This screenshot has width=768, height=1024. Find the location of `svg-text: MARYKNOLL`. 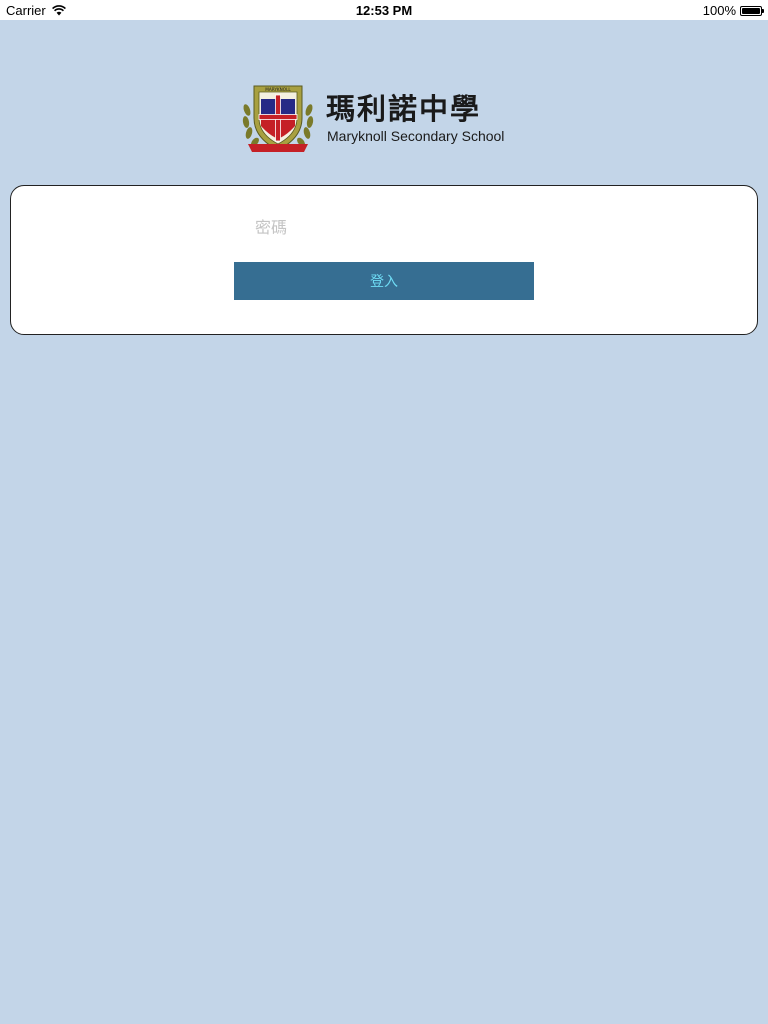

svg-text: MARYKNOLL is located at coordinates (278, 89).